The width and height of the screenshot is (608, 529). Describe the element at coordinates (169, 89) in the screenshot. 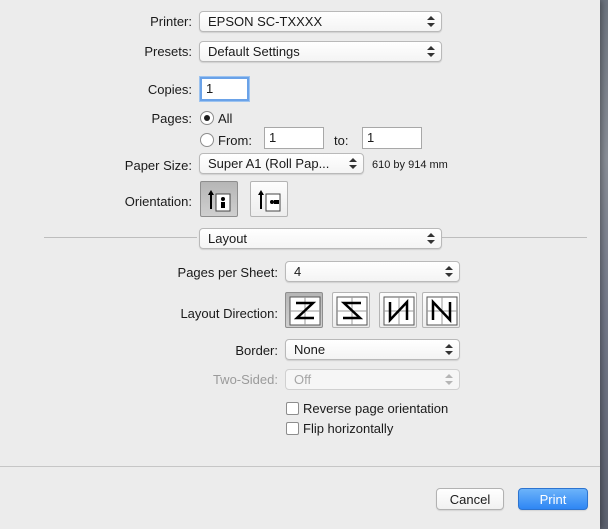

I see `copies-label: Copies:` at that location.